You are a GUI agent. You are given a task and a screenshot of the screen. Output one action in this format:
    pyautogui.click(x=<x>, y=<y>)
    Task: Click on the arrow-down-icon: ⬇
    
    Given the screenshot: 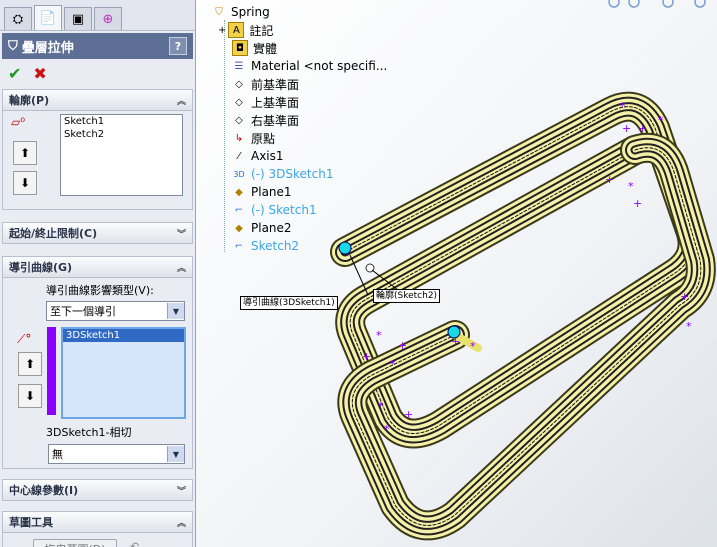 What is the action you would take?
    pyautogui.click(x=25, y=183)
    